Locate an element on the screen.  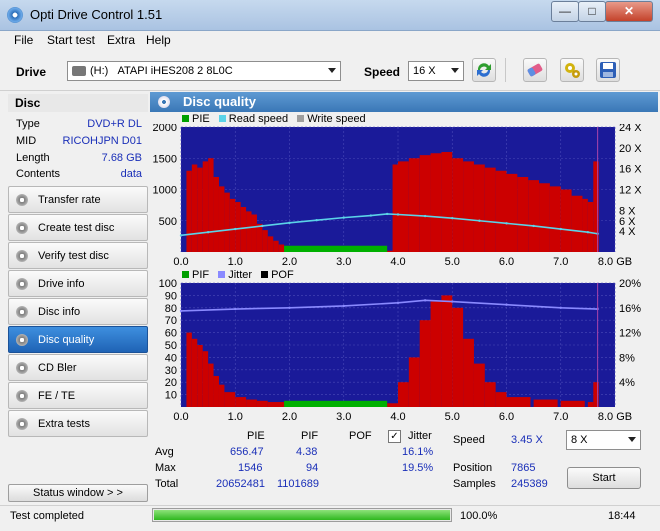
drive-select: (H:) ATAPI iHES208 2 8L0C is located at coordinates (204, 71).